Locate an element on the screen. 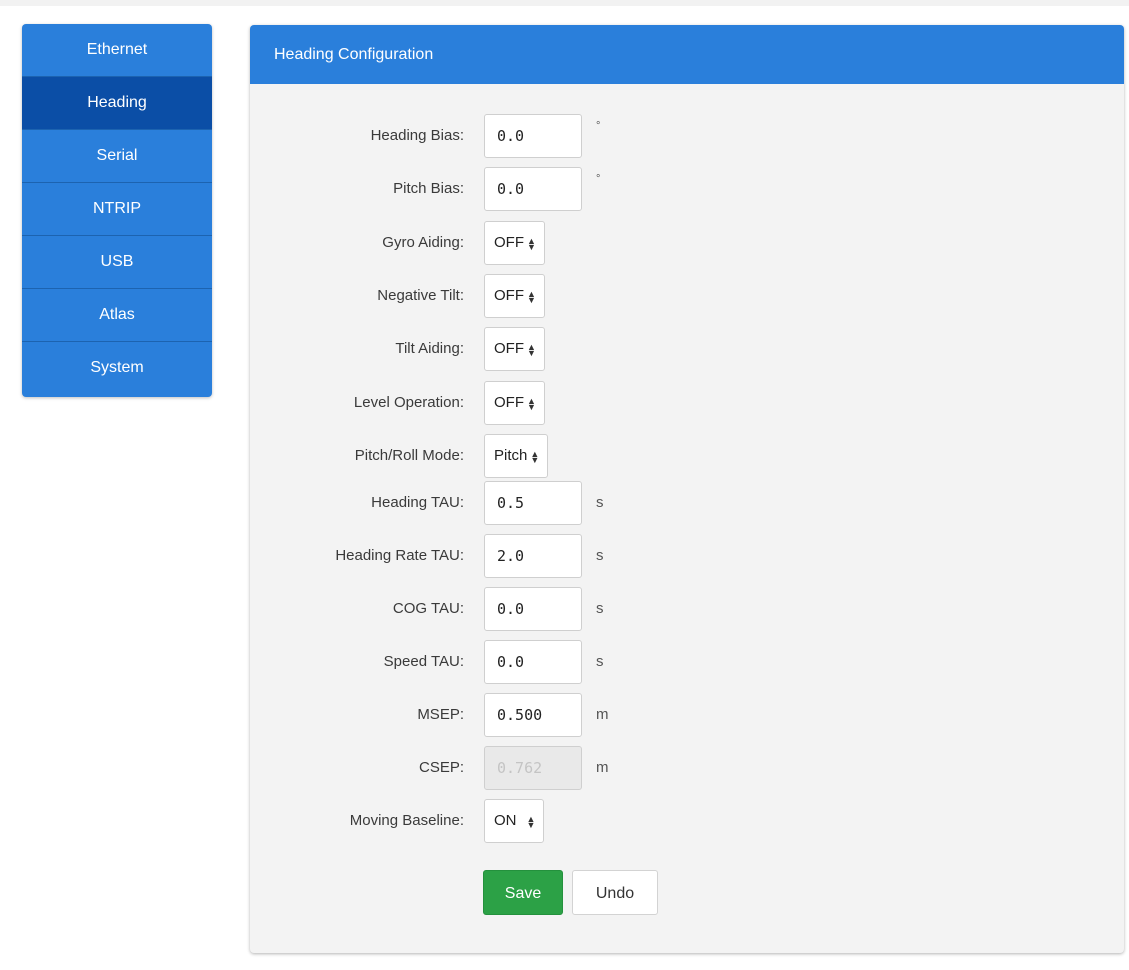 This screenshot has height=970, width=1129. msep-input is located at coordinates (533, 715).